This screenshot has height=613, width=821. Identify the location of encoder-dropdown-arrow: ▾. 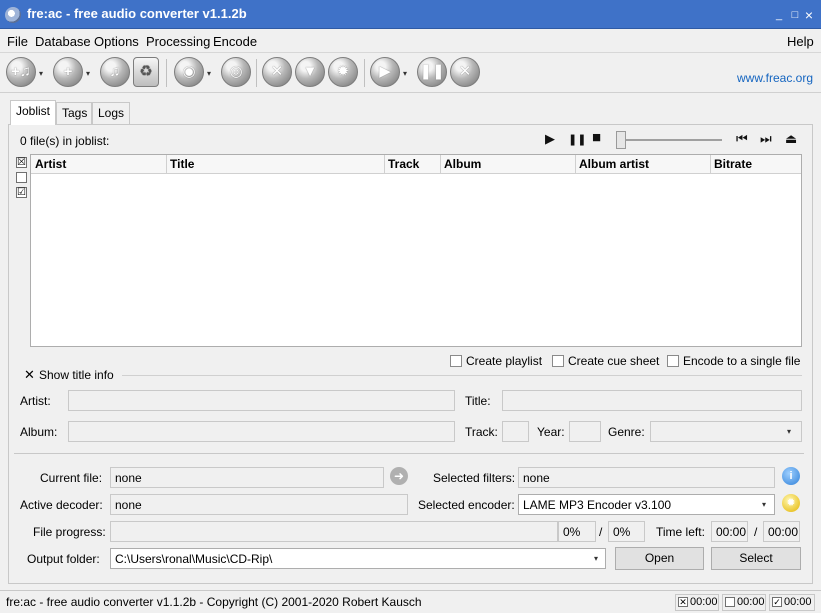
(764, 504).